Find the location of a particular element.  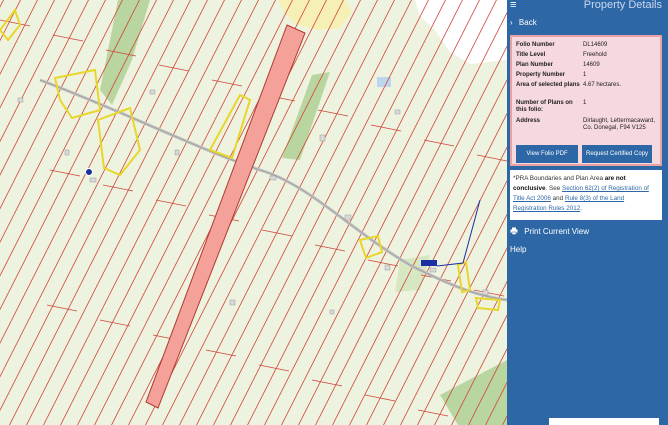

panel-header: ≡ Property Details is located at coordinates (587, 6).